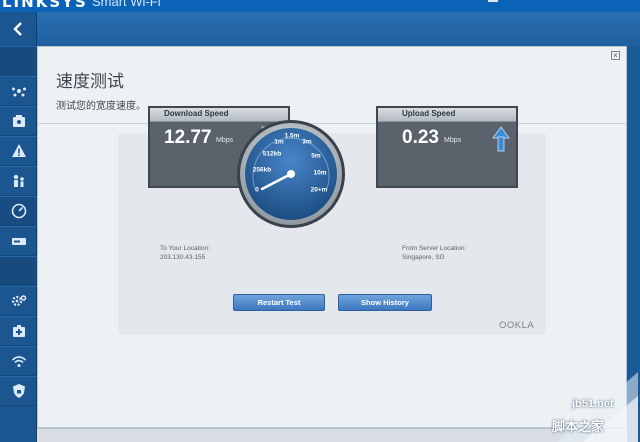 Image resolution: width=640 pixels, height=442 pixels. I want to click on sidebar, so click(21, 227).